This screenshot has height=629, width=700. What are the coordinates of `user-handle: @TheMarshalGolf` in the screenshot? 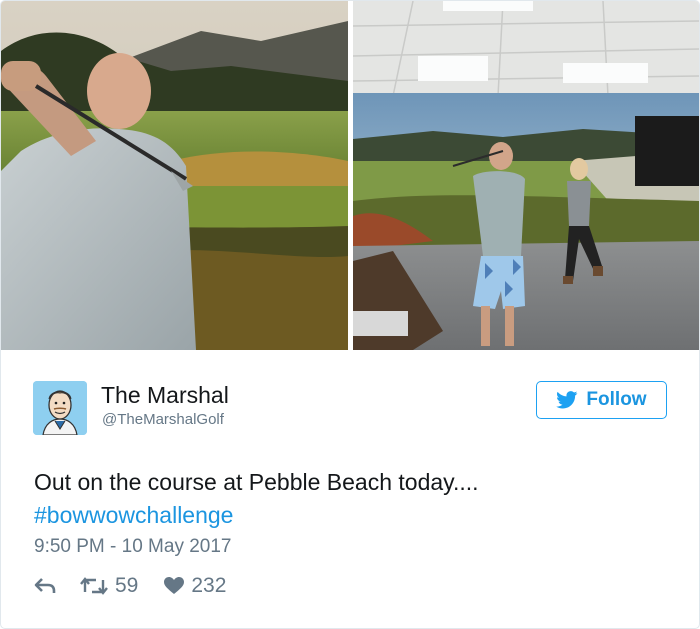 It's located at (163, 419).